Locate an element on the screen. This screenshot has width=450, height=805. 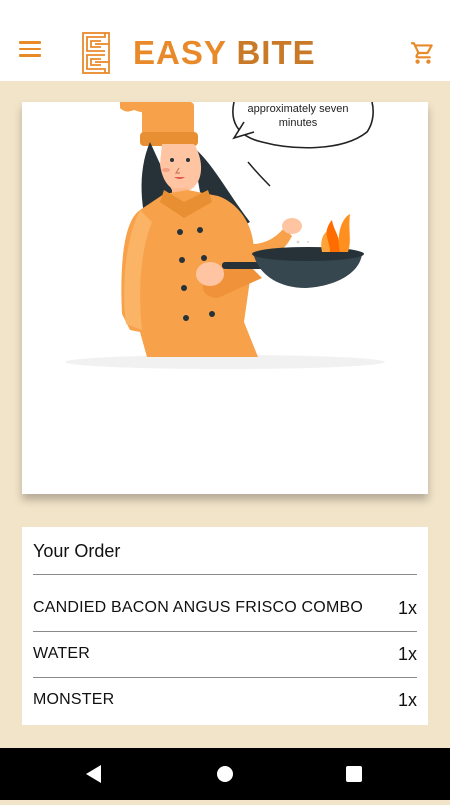
cart-button is located at coordinates (423, 53).